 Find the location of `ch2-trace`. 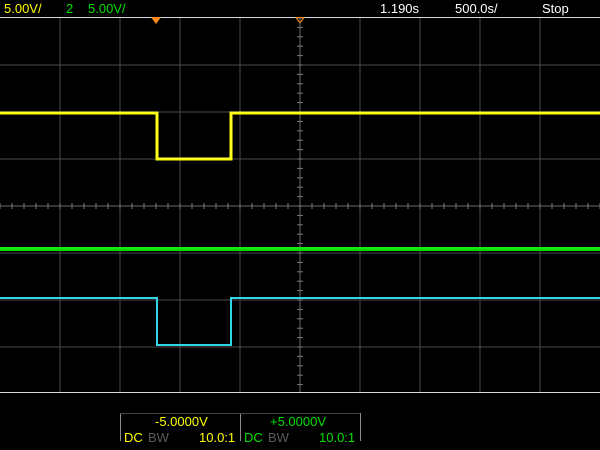

ch2-trace is located at coordinates (300, 249).